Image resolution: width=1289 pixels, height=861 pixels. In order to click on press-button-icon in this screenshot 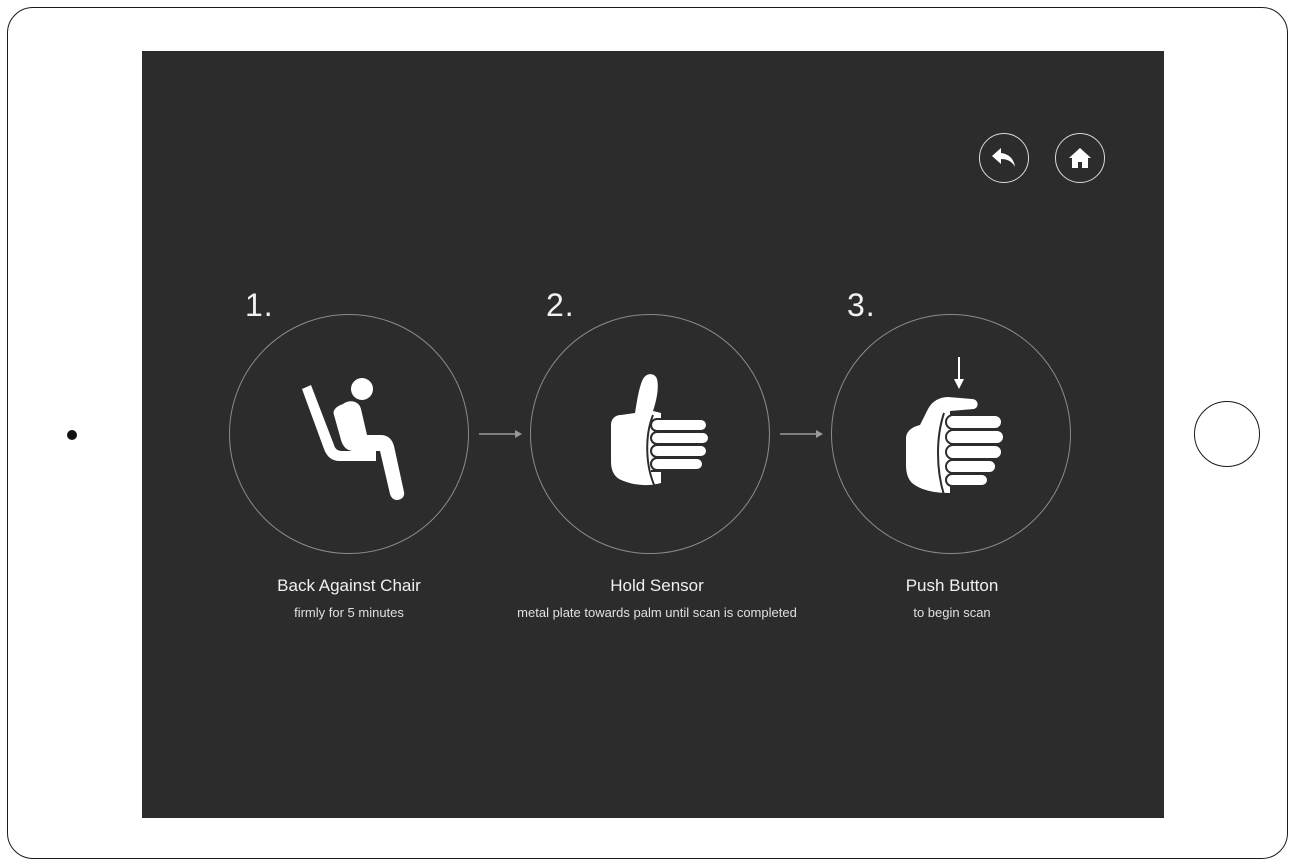, I will do `click(955, 426)`.